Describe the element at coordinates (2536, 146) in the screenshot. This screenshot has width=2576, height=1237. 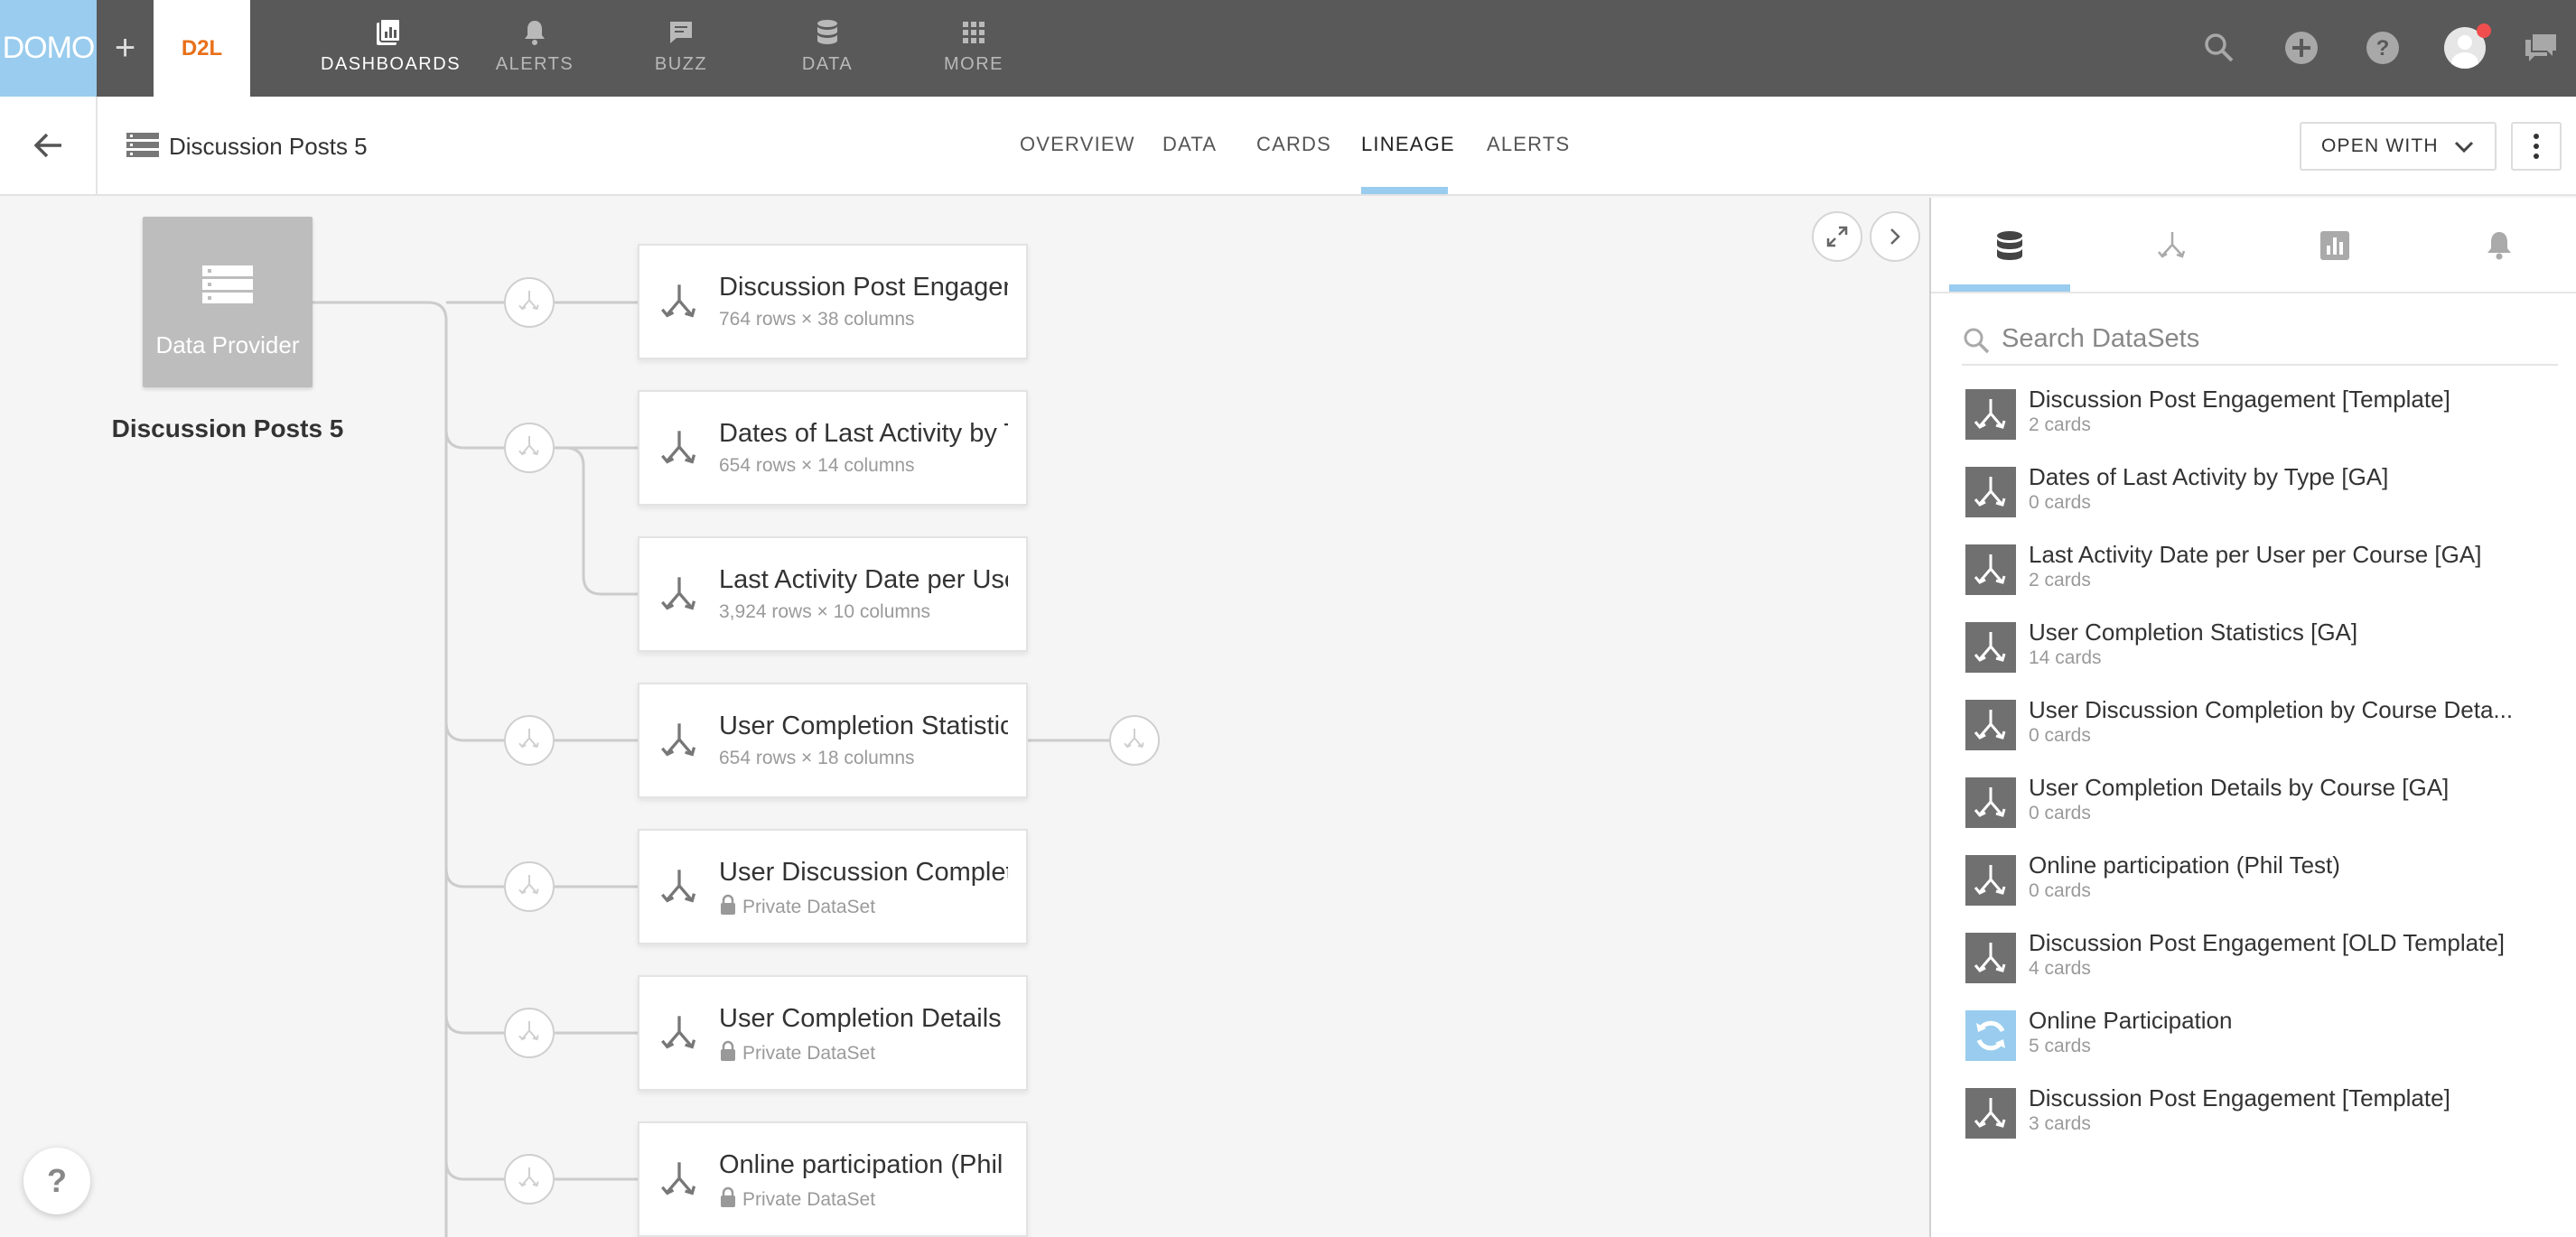
I see `more-options-button` at that location.